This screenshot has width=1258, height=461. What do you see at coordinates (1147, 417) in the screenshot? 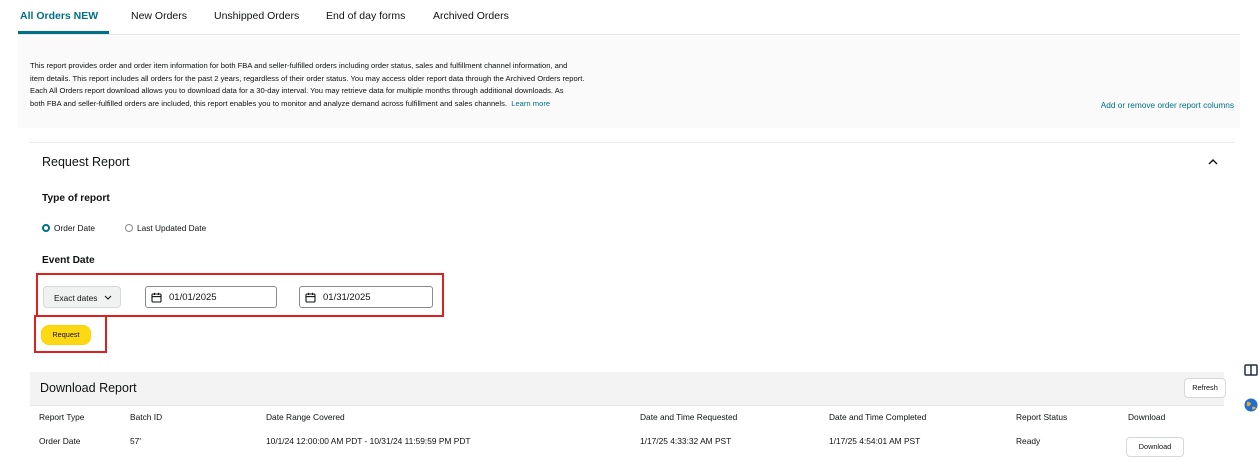
I see `column-header-download: Download` at bounding box center [1147, 417].